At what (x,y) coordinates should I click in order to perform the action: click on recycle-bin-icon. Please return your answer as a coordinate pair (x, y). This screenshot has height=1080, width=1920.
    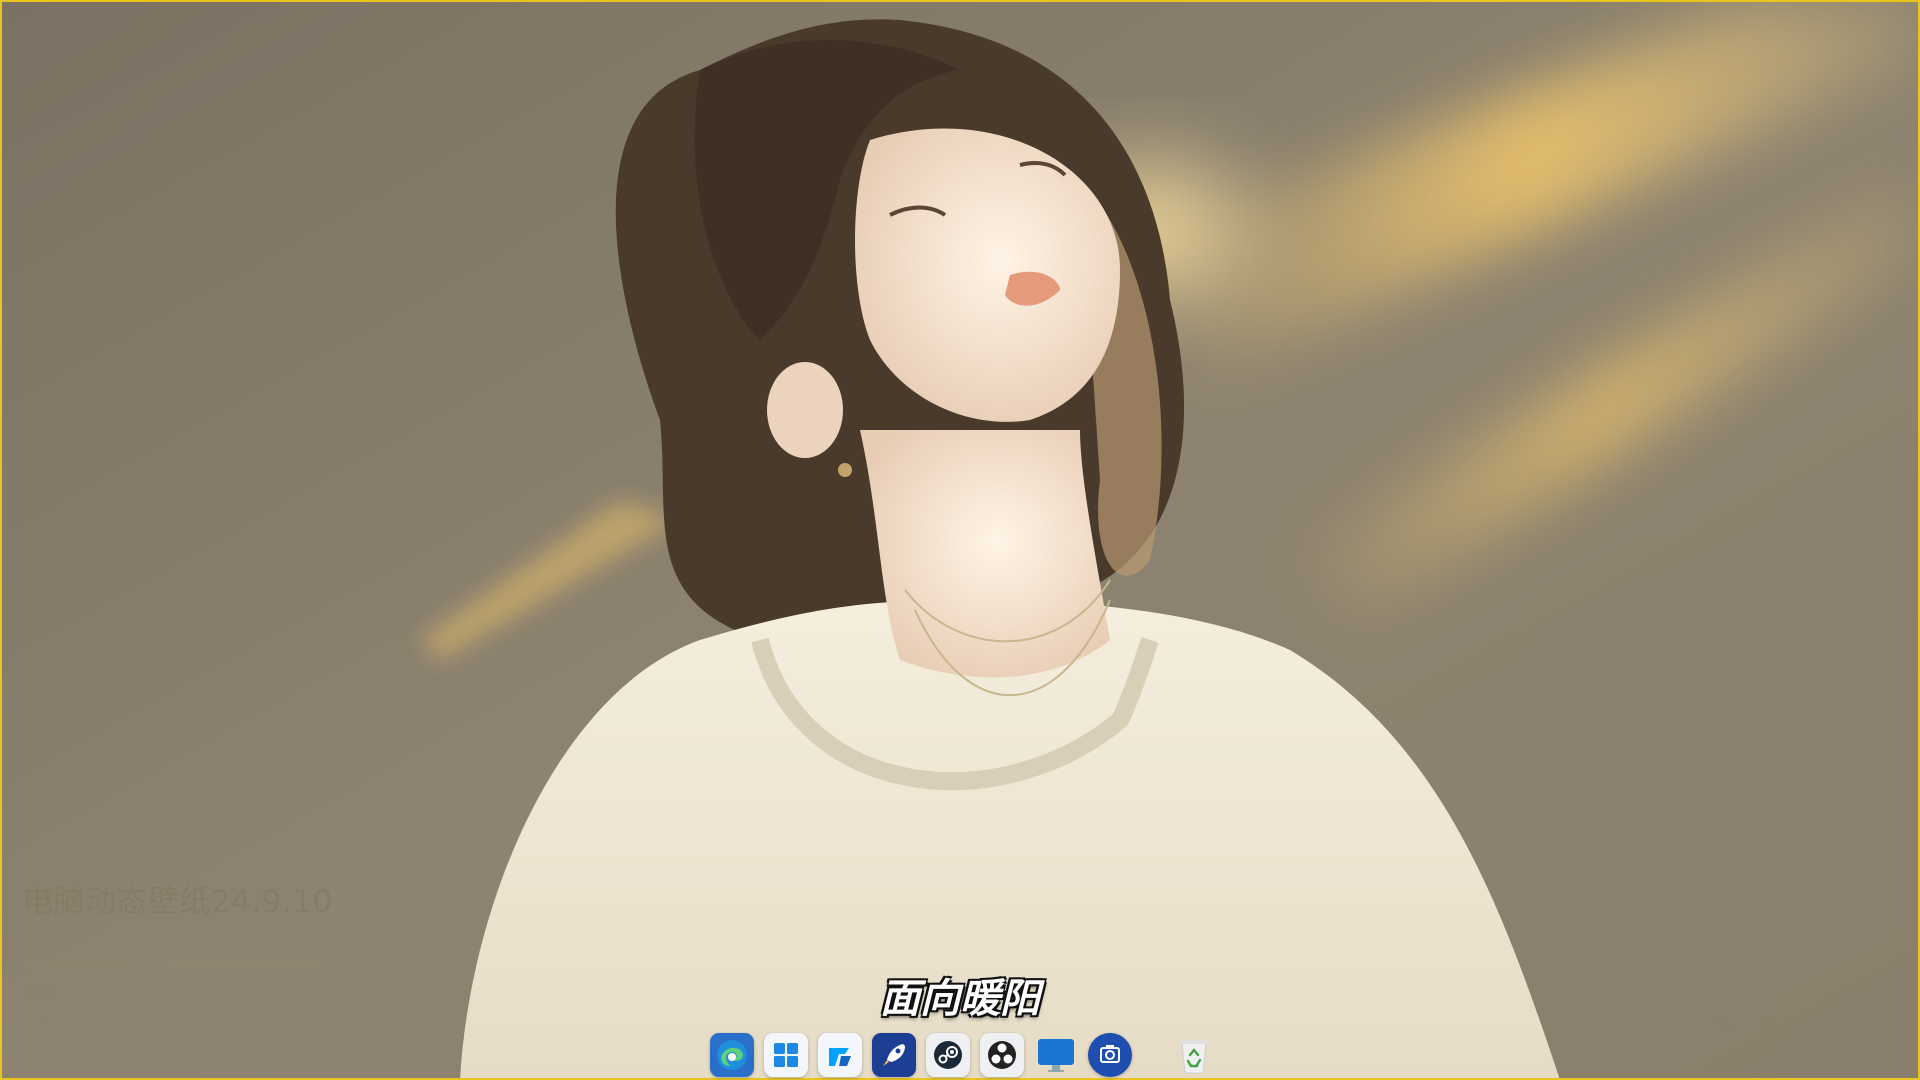
    Looking at the image, I should click on (1194, 1057).